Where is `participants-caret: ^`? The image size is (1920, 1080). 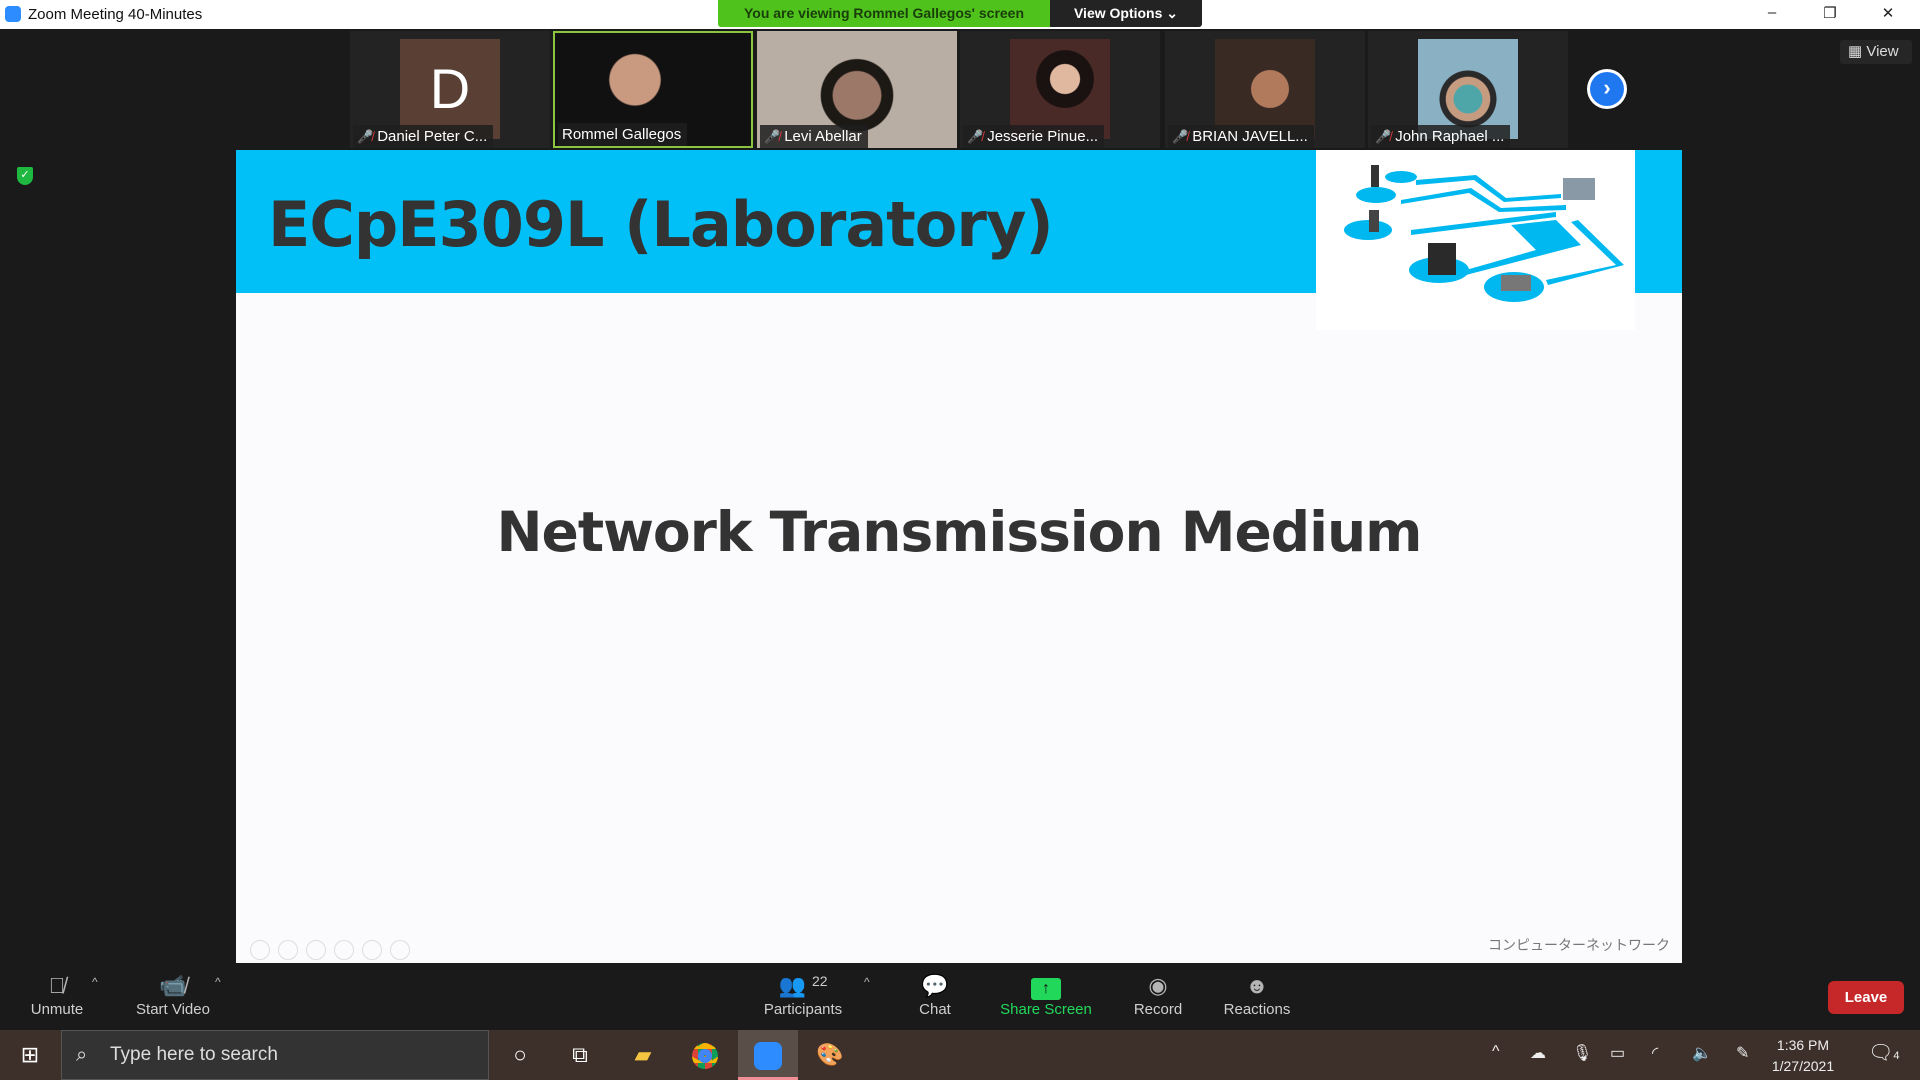 participants-caret: ^ is located at coordinates (867, 982).